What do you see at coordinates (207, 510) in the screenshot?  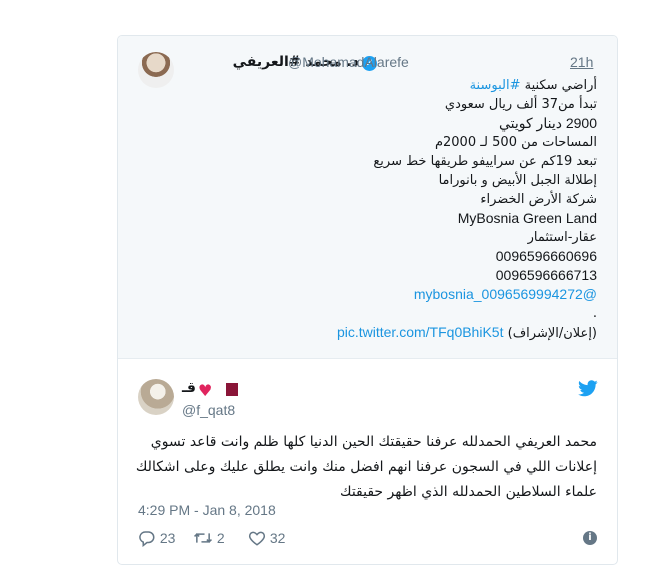 I see `main-timestamp: 4:29 PM - Jan 8, 2018` at bounding box center [207, 510].